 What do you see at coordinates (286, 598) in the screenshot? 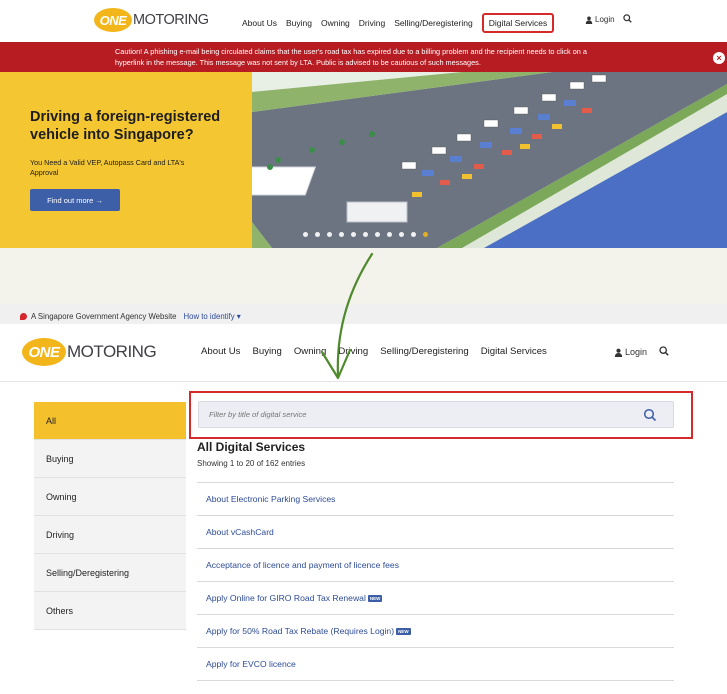
I see `service-link: Apply Online for GIRO Road Tax Renewal` at bounding box center [286, 598].